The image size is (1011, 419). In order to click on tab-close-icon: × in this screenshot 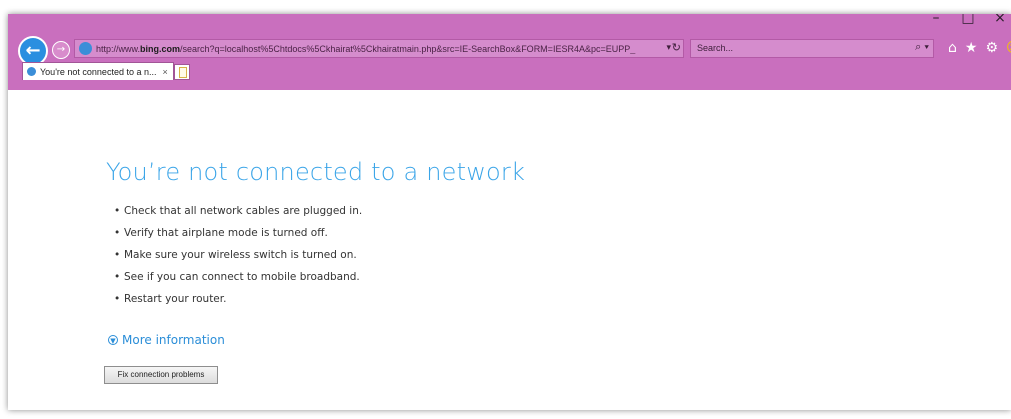, I will do `click(164, 72)`.